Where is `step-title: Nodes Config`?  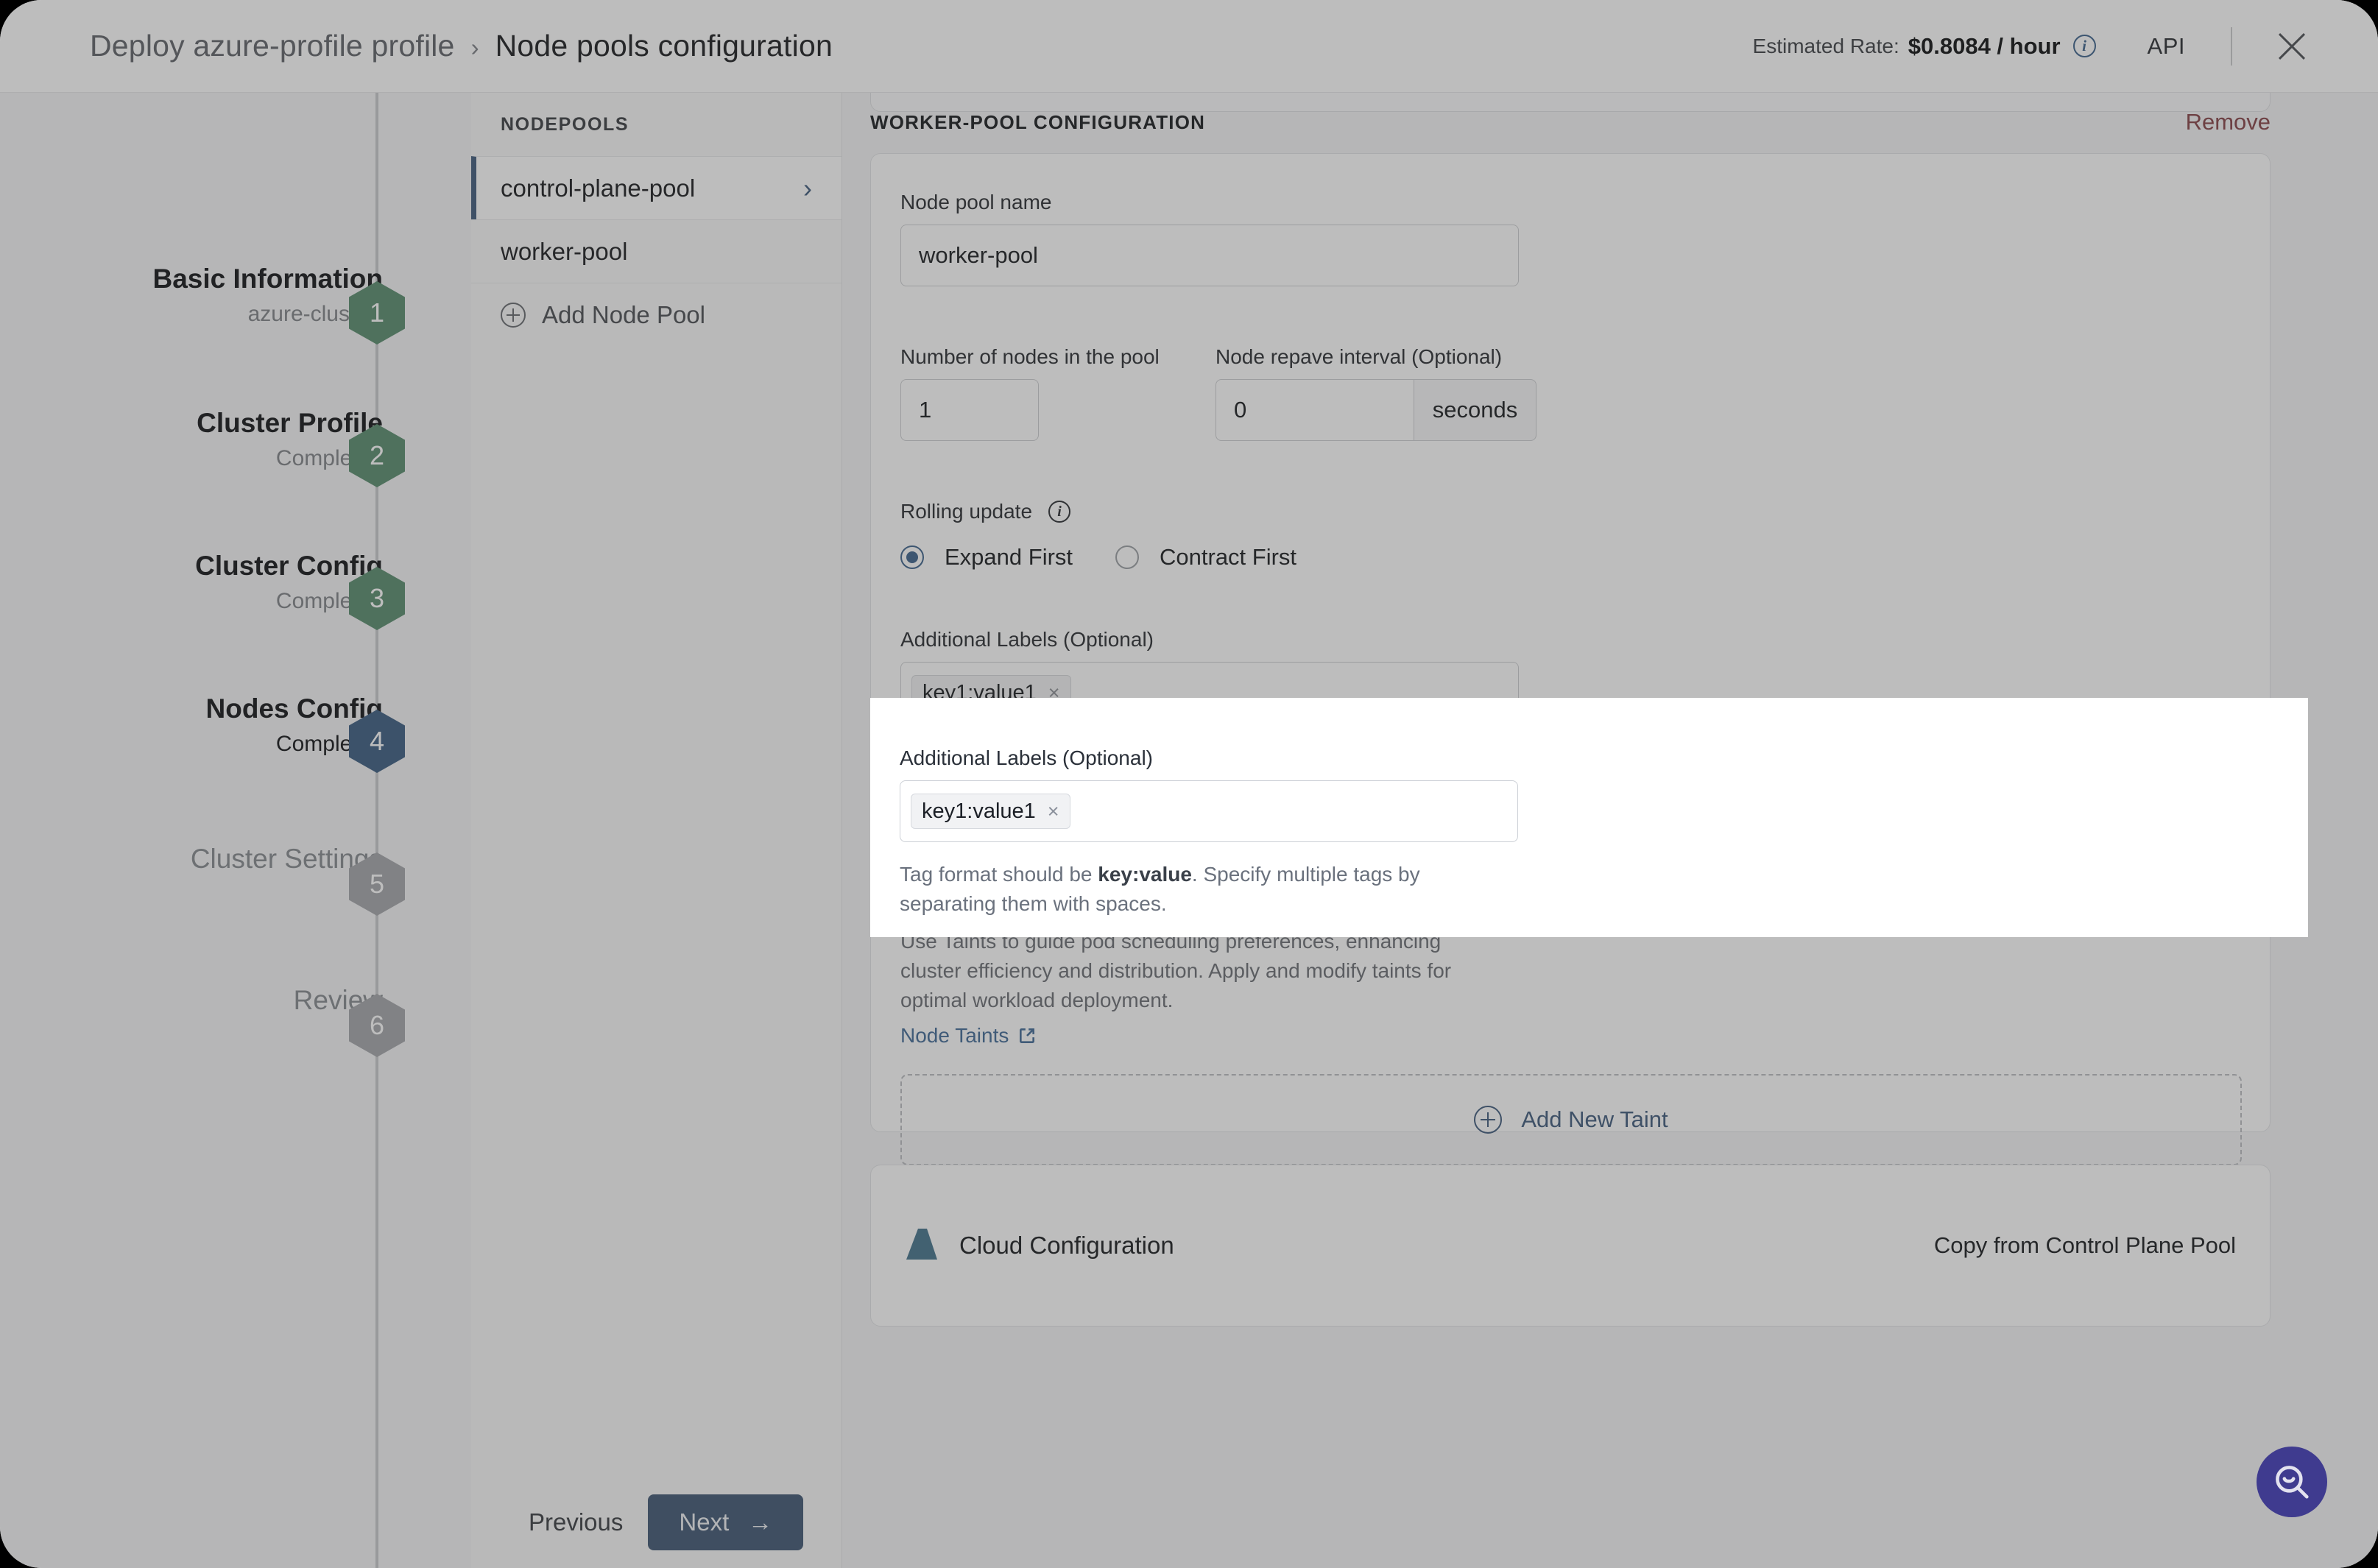 step-title: Nodes Config is located at coordinates (294, 709).